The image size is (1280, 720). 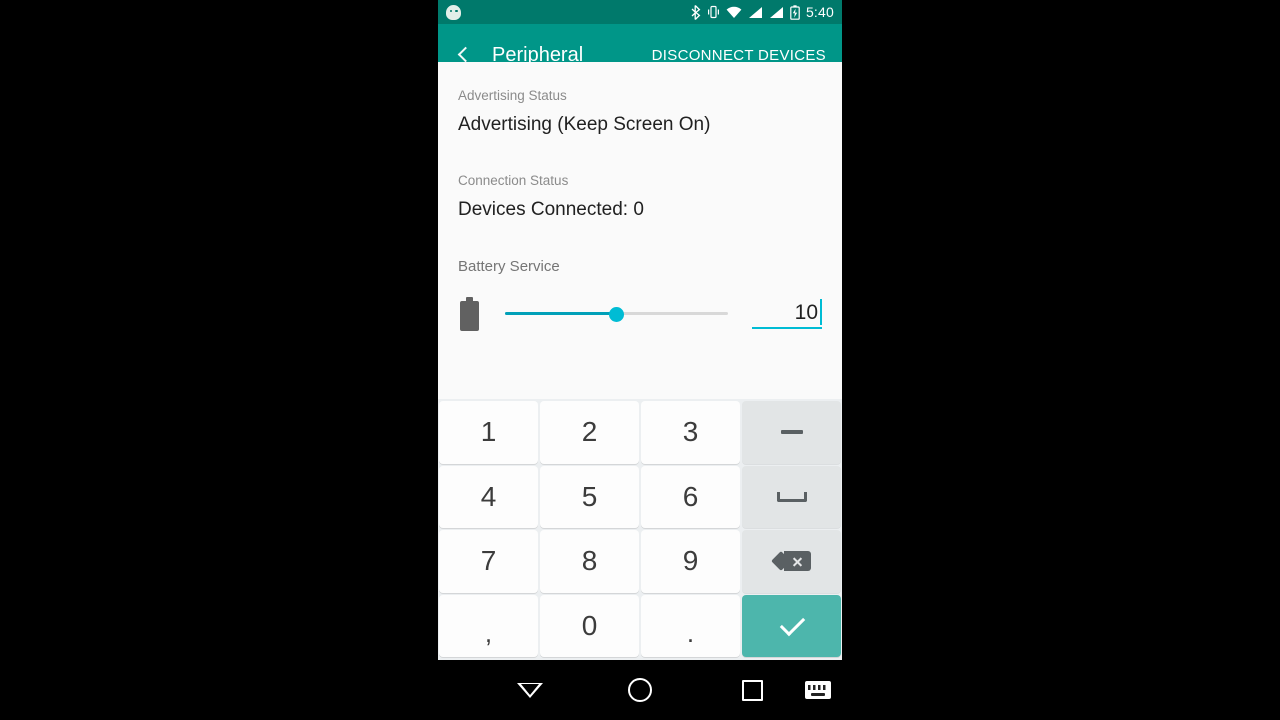 I want to click on key-comma: ,, so click(x=488, y=625).